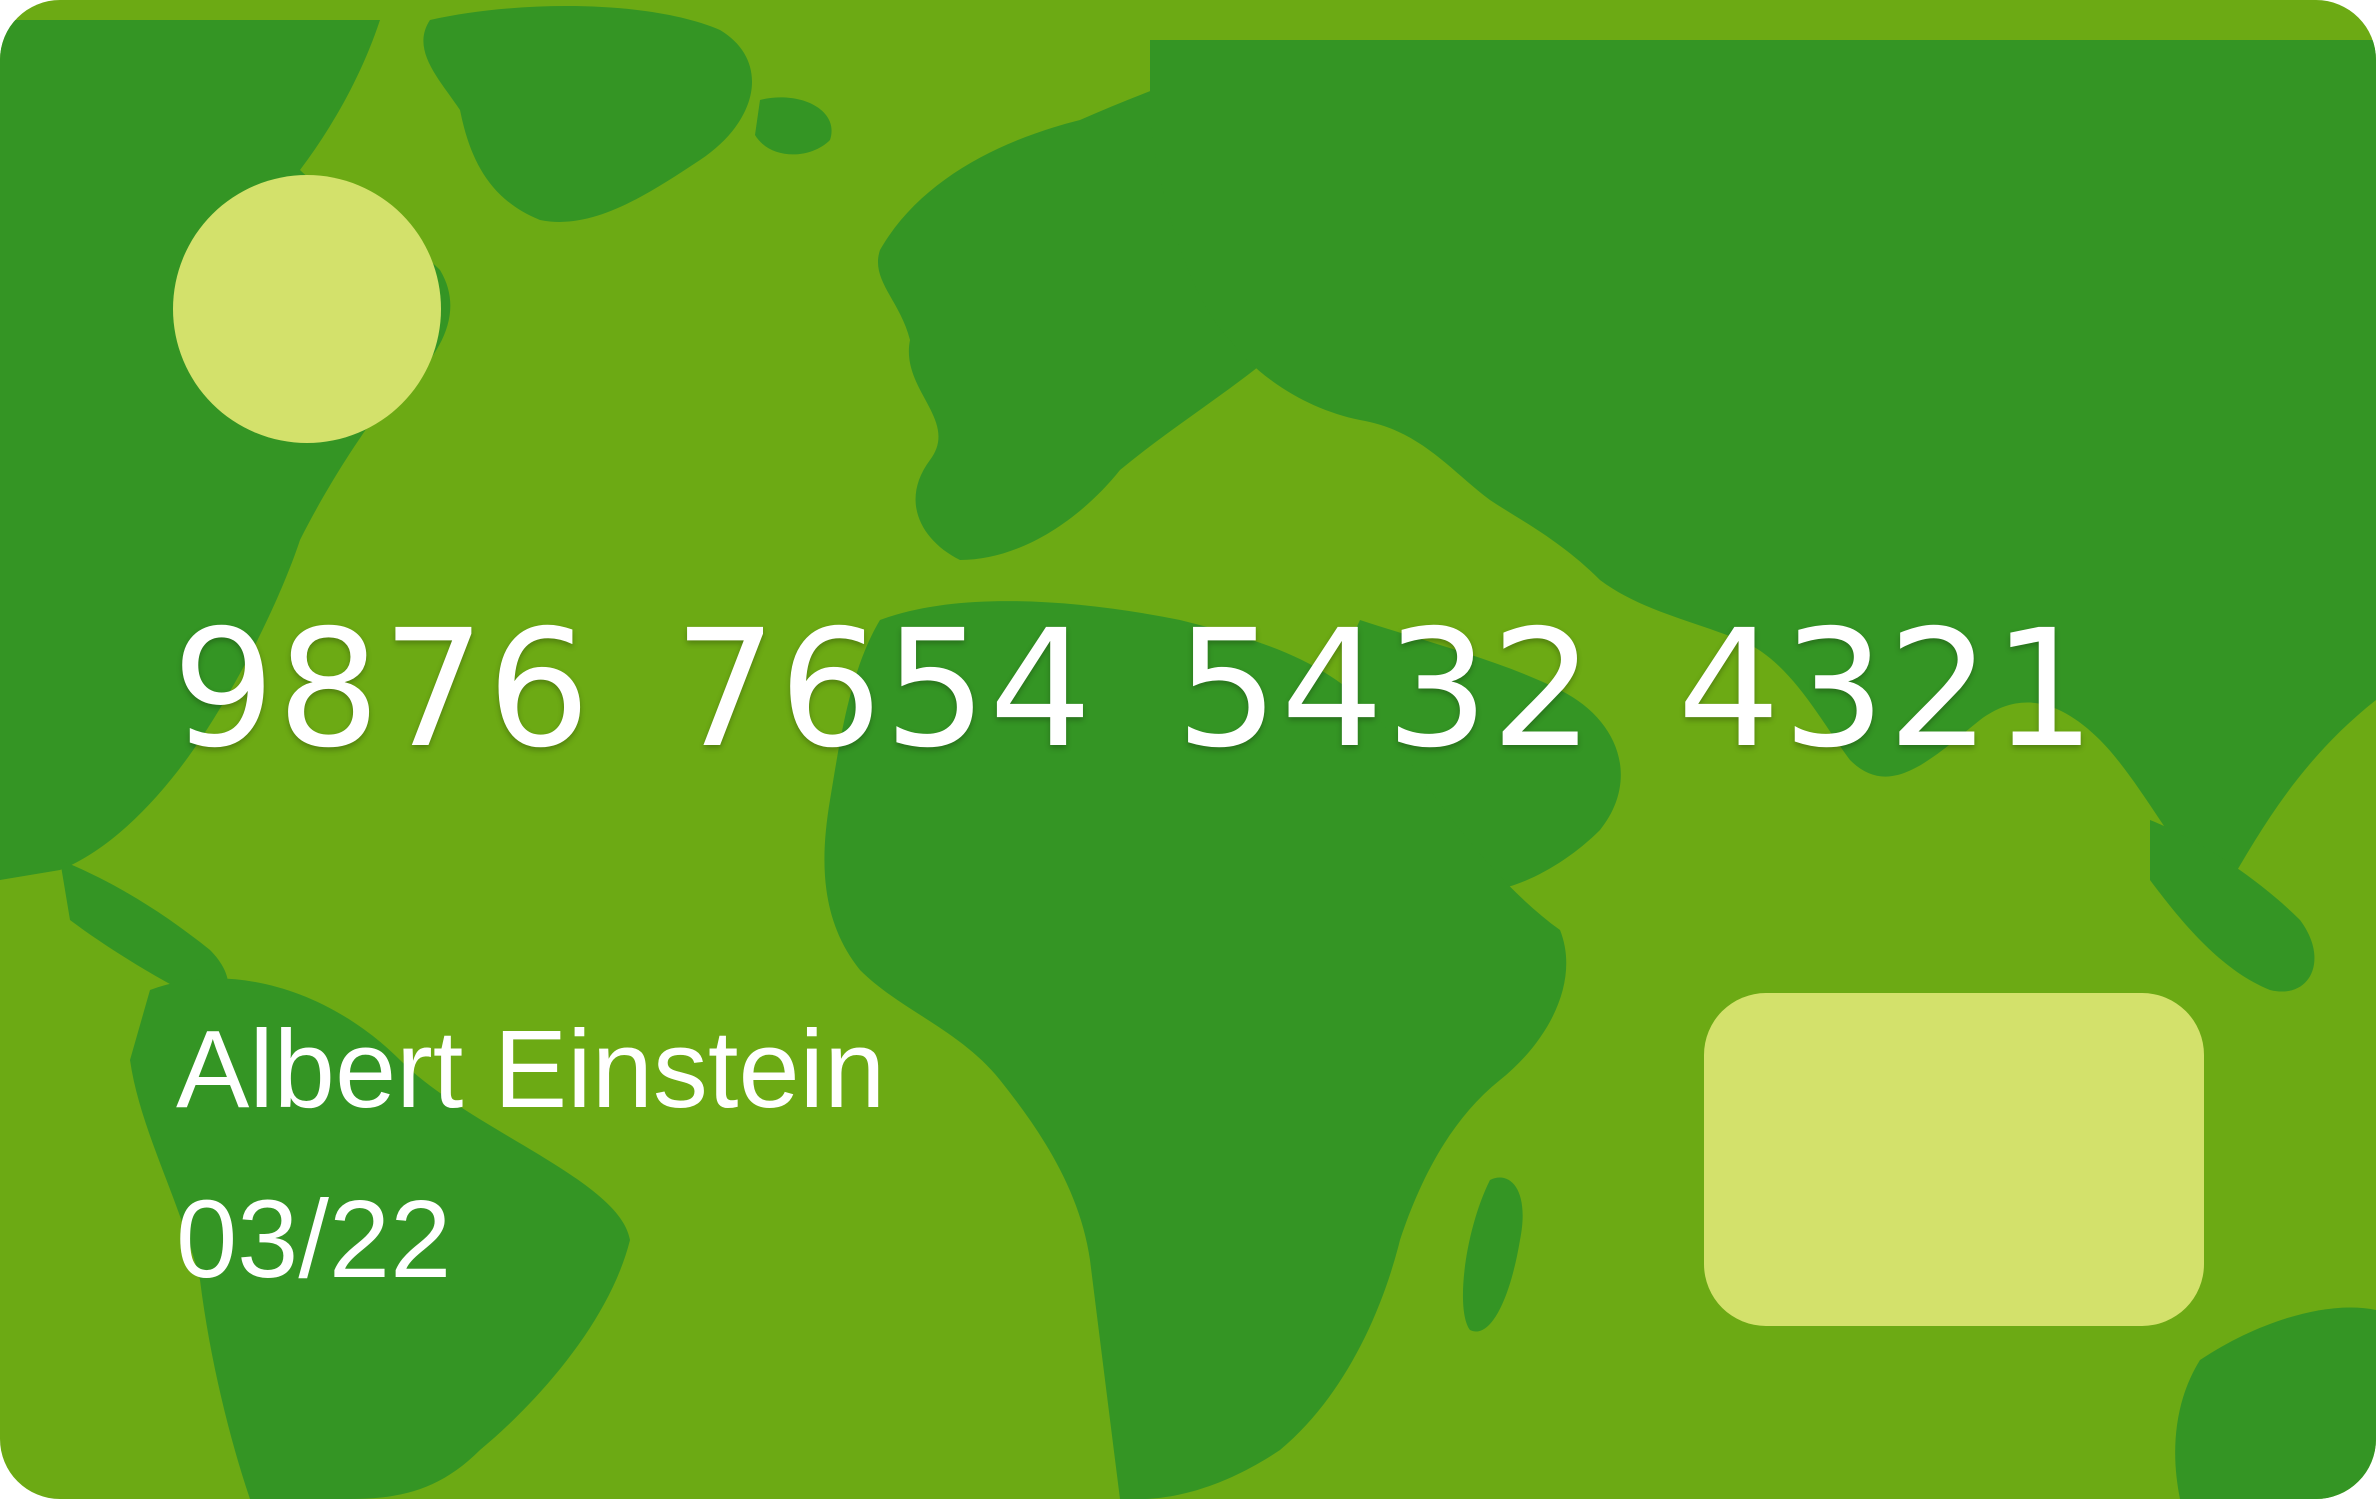 Image resolution: width=2376 pixels, height=1499 pixels. What do you see at coordinates (314, 1239) in the screenshot?
I see `expiry-date: 03/22` at bounding box center [314, 1239].